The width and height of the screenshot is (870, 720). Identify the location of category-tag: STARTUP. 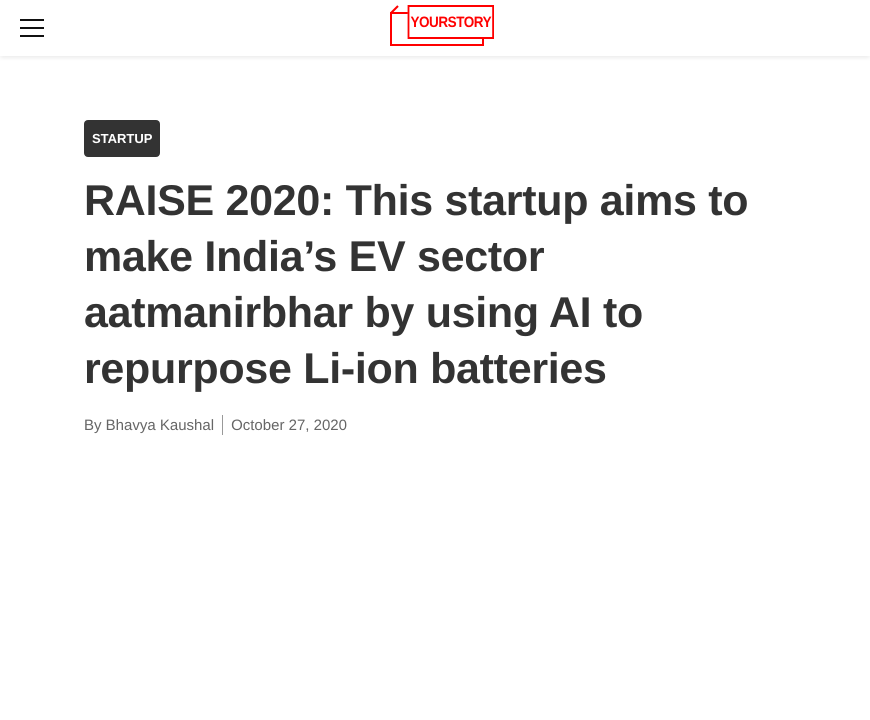
(122, 138).